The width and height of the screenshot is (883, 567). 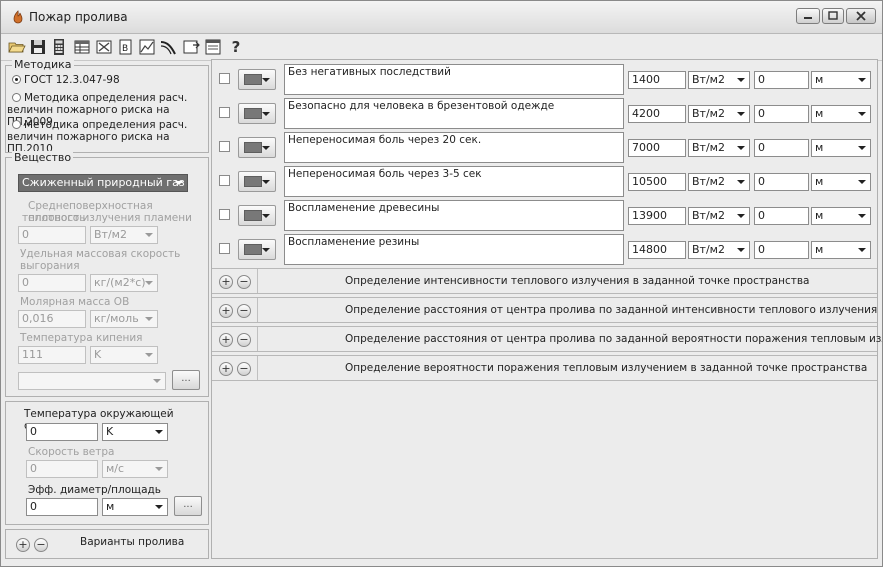 I want to click on molar-mass-unit-value: кг/моль, so click(x=116, y=318).